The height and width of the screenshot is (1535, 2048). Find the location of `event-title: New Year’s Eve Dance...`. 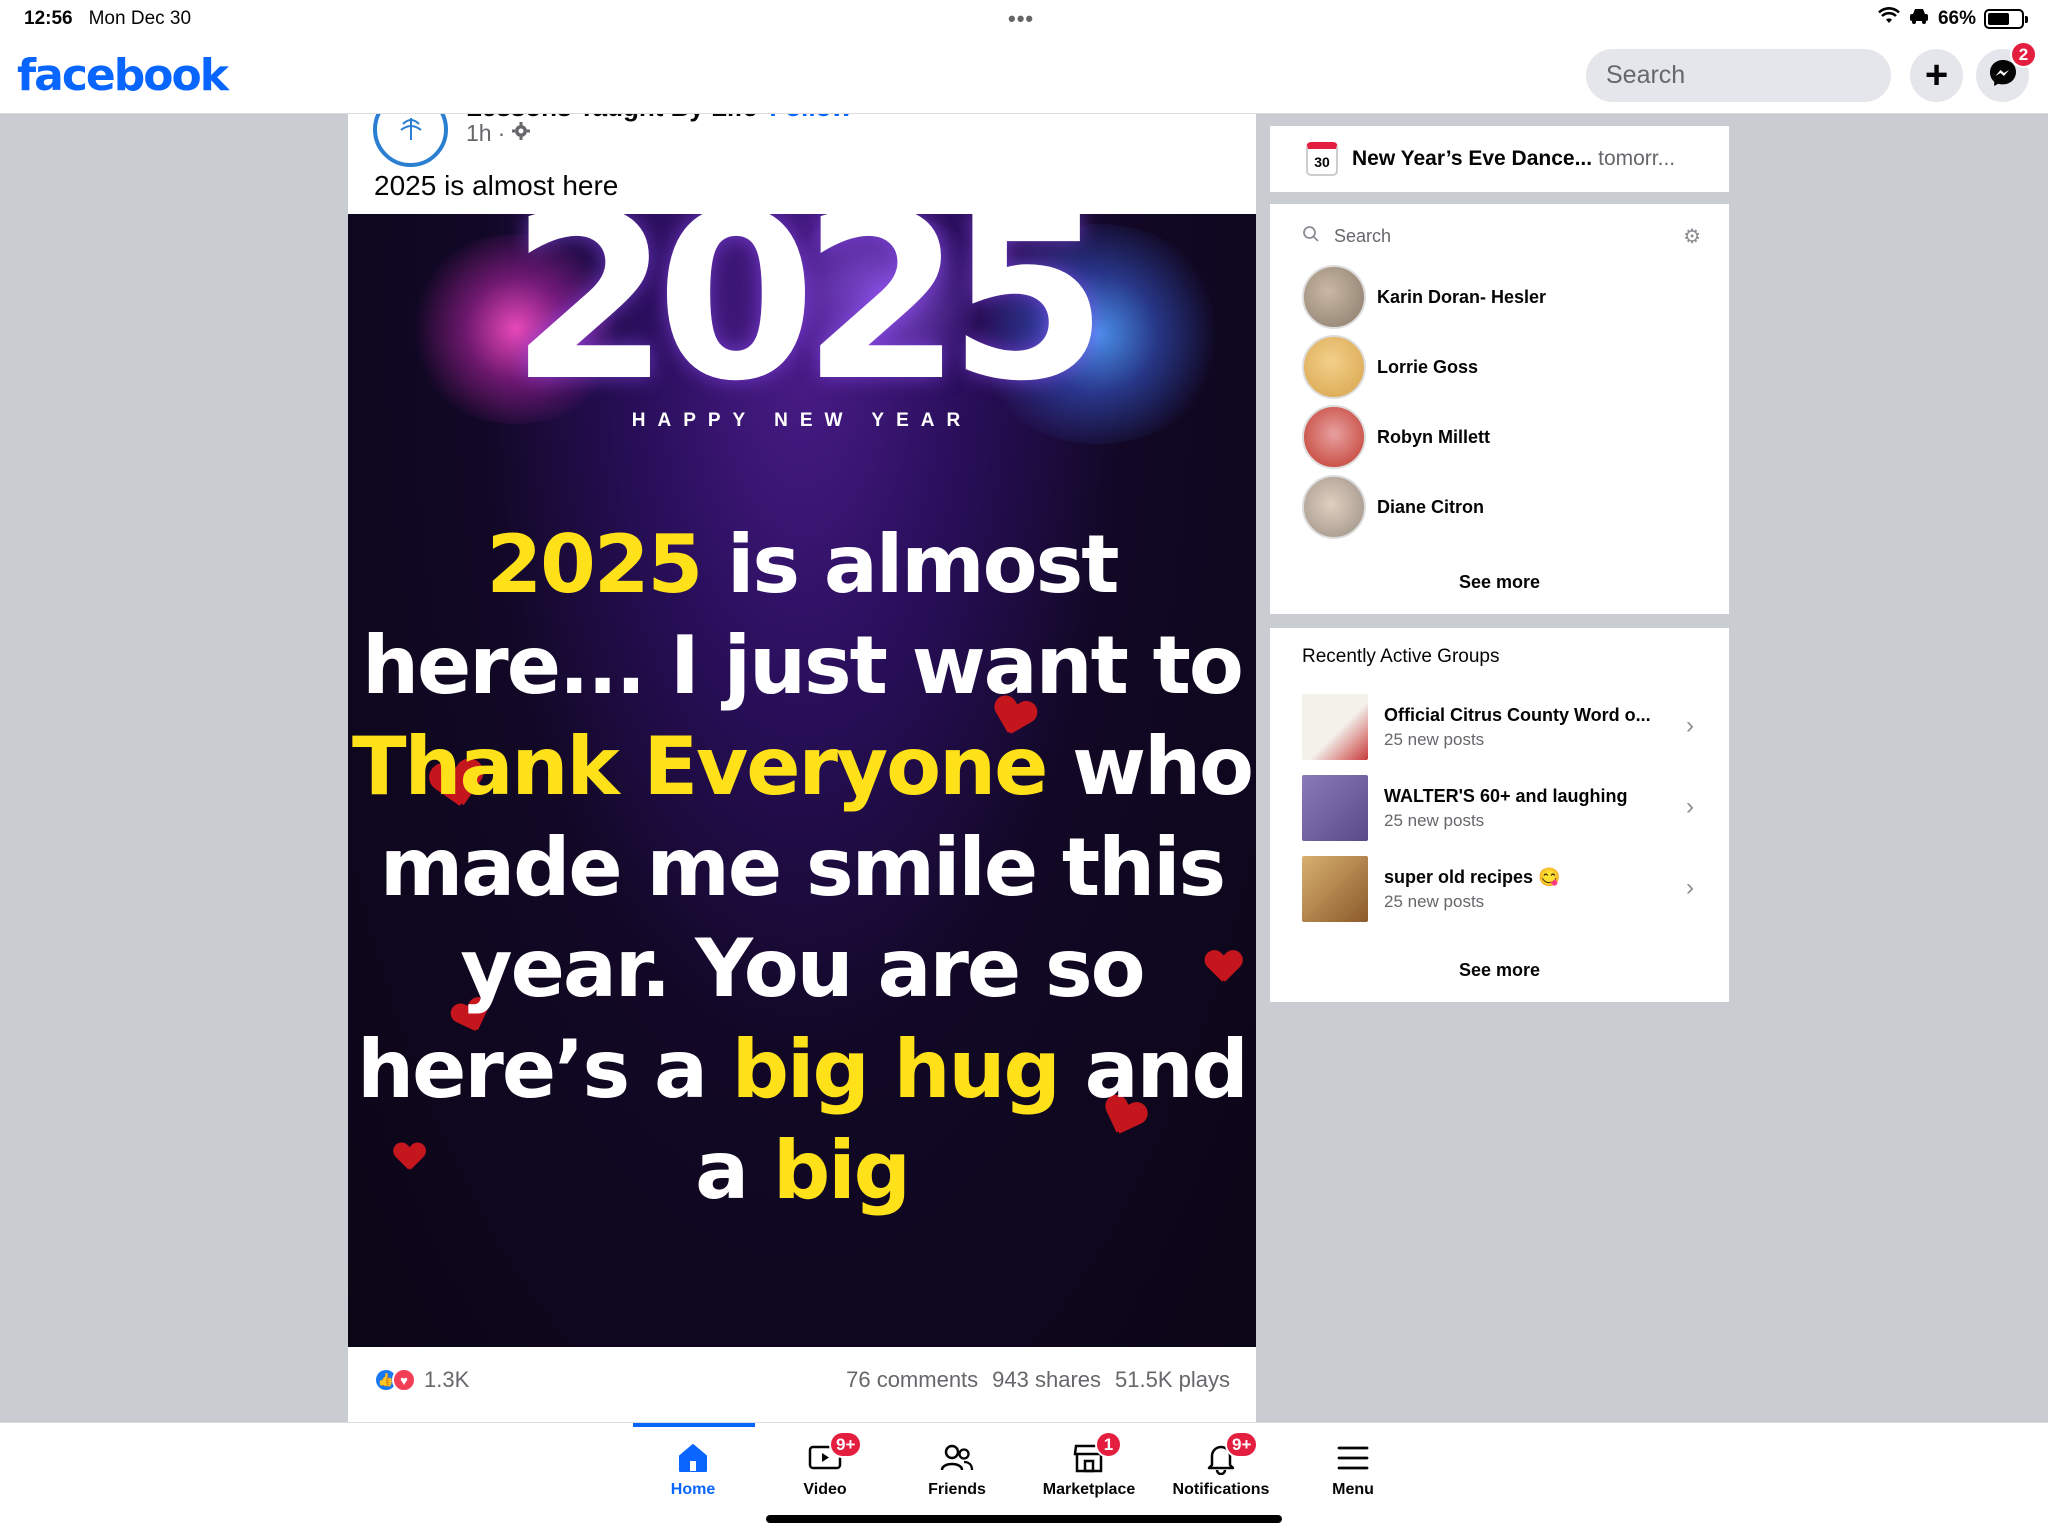

event-title: New Year’s Eve Dance... is located at coordinates (1472, 158).